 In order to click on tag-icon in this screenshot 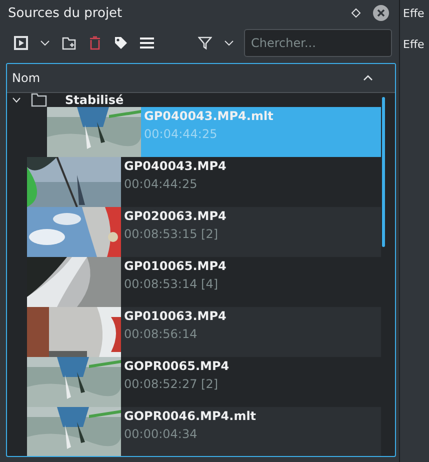, I will do `click(121, 43)`.